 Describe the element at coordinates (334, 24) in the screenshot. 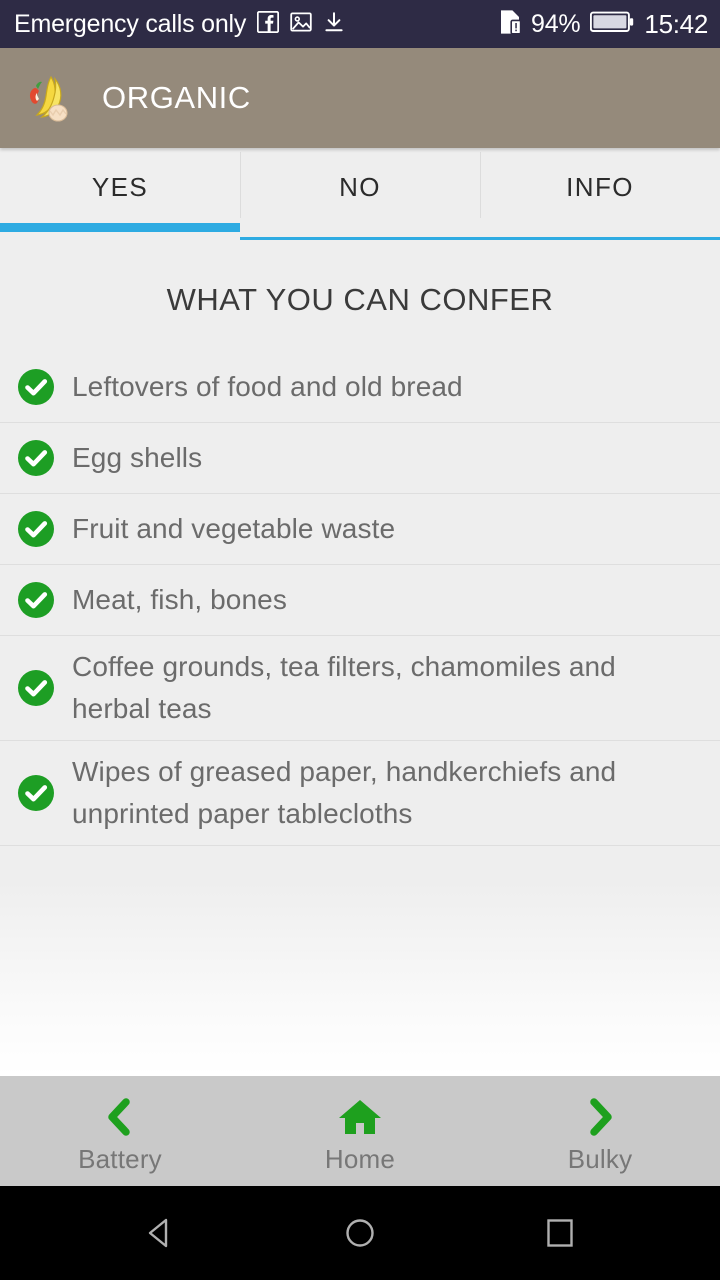

I see `download-icon` at that location.